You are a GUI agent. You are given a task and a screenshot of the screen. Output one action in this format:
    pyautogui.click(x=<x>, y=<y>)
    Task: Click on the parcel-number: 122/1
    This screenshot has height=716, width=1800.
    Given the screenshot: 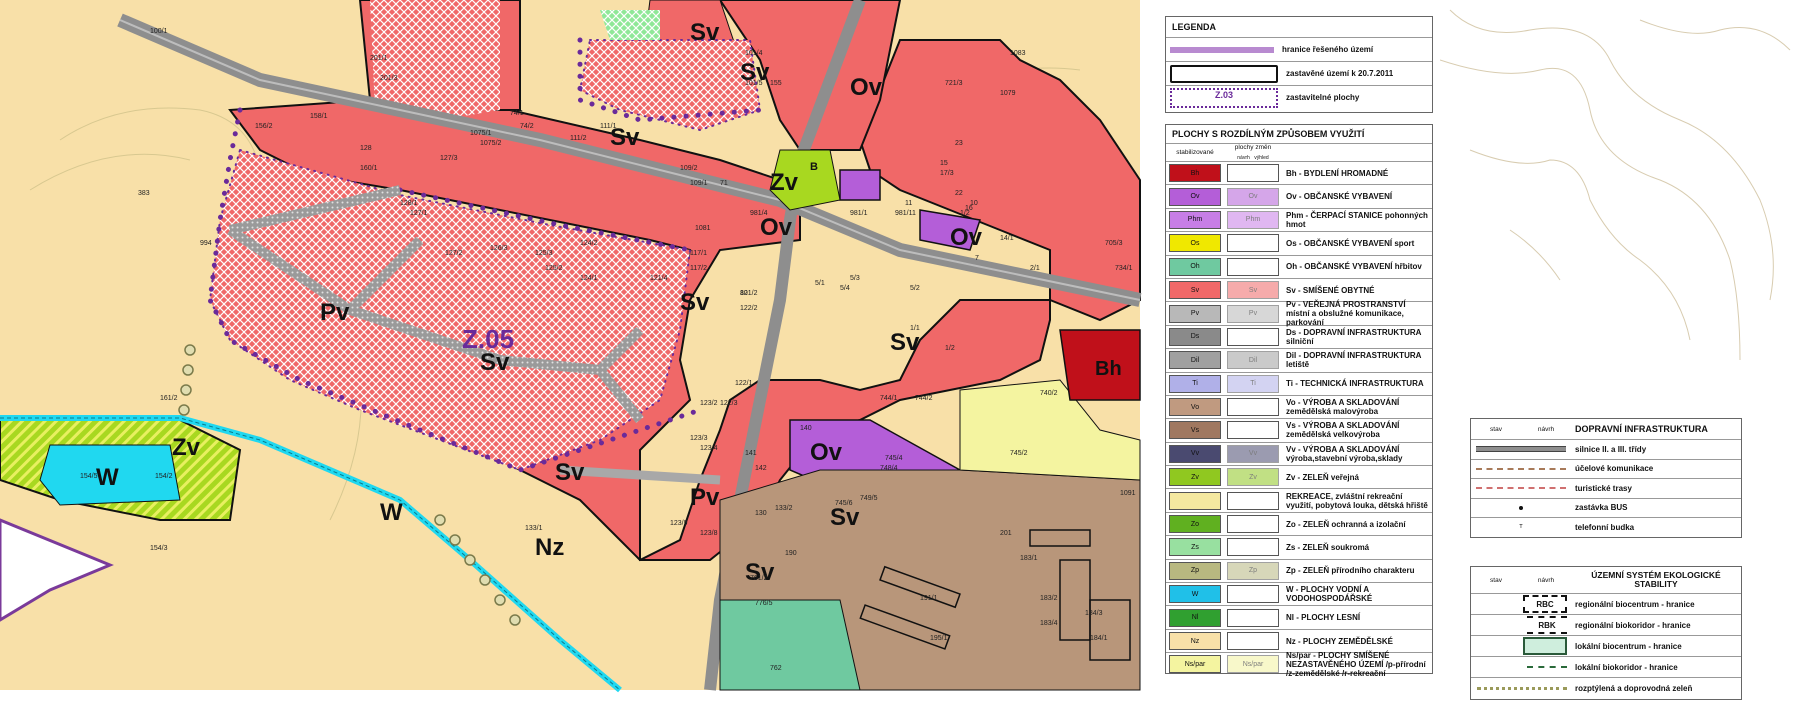 What is the action you would take?
    pyautogui.click(x=744, y=383)
    